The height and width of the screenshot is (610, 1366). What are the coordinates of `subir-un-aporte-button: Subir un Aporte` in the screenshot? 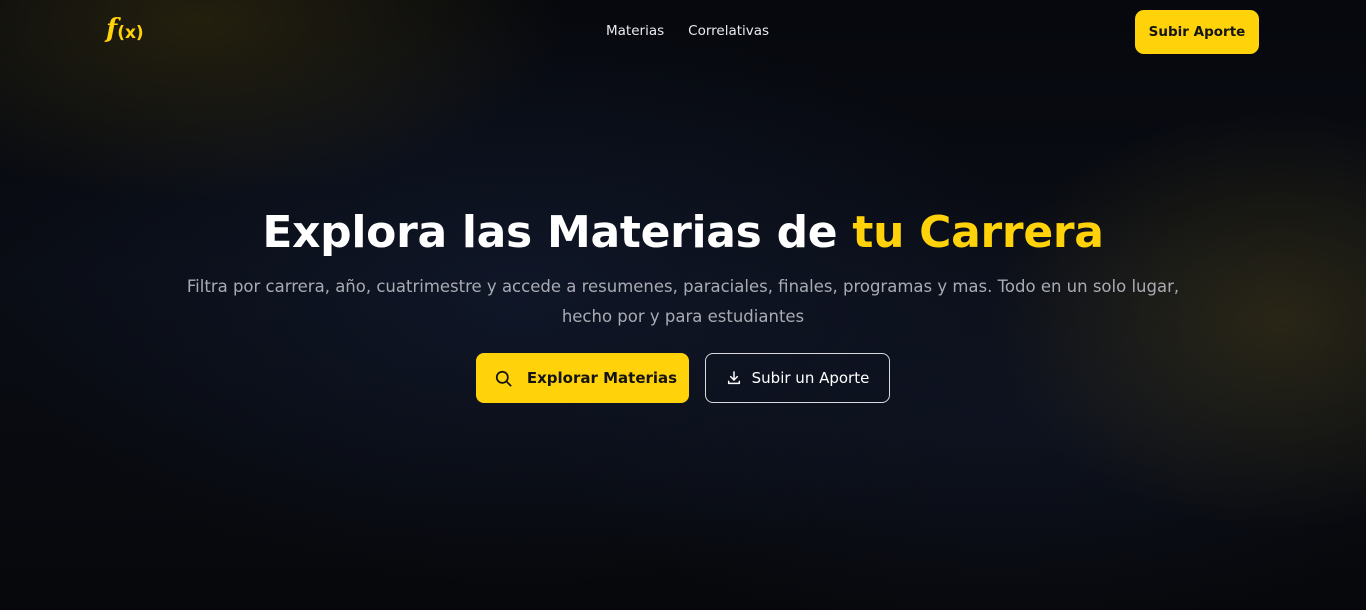 It's located at (797, 378).